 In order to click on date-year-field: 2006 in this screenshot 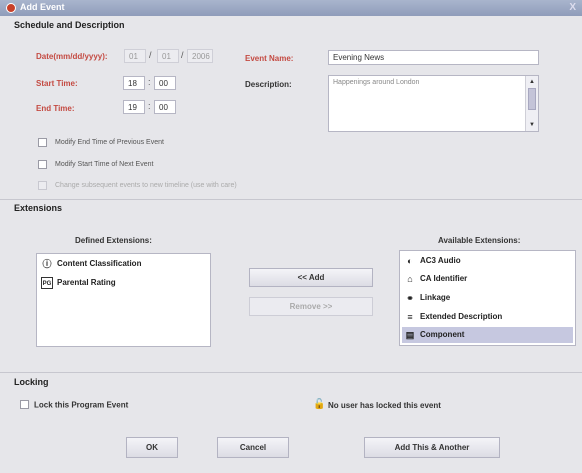, I will do `click(200, 56)`.